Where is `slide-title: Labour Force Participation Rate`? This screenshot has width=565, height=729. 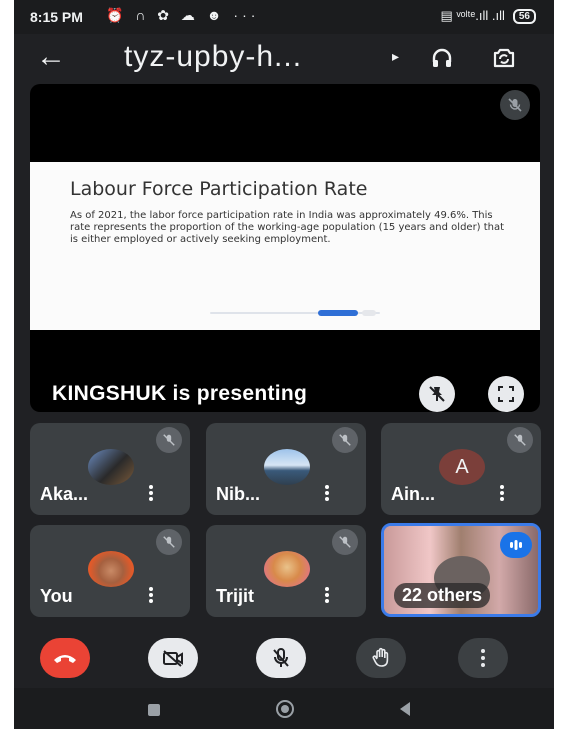 slide-title: Labour Force Participation Rate is located at coordinates (219, 189).